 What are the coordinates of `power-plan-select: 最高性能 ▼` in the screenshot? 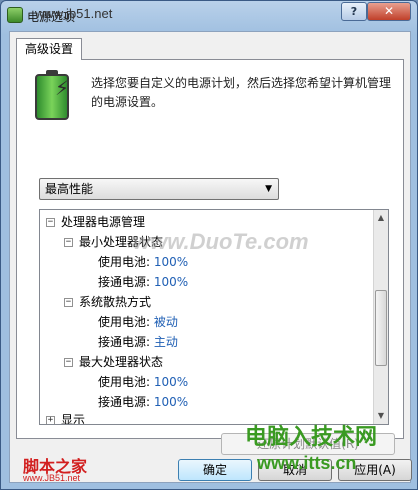 It's located at (159, 189).